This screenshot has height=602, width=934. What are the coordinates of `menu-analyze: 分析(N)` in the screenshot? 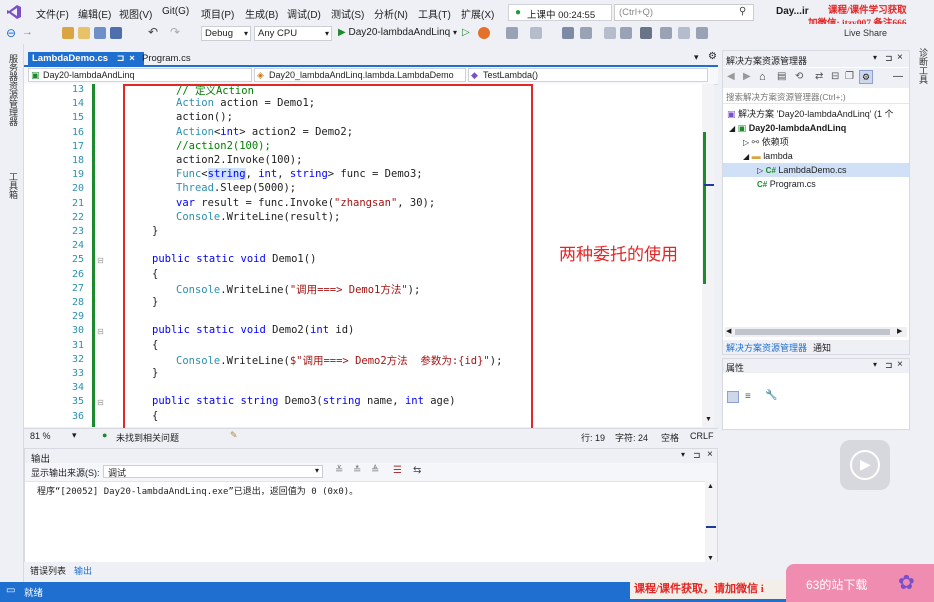 It's located at (391, 13).